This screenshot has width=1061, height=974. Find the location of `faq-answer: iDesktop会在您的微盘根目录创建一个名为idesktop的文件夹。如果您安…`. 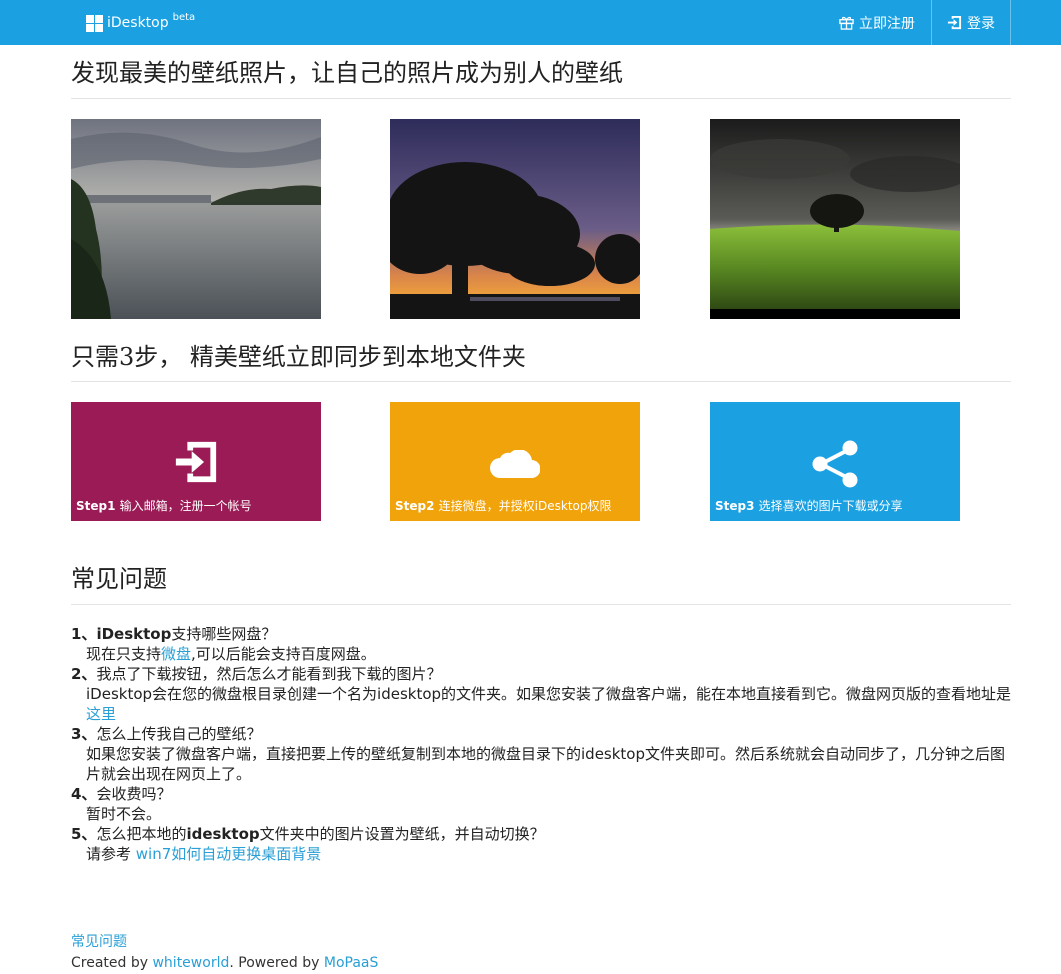

faq-answer: iDesktop会在您的微盘根目录创建一个名为idesktop的文件夹。如果您安… is located at coordinates (549, 704).